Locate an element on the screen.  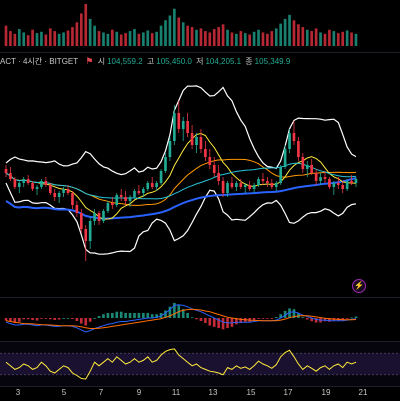
macd-chart is located at coordinates (181, 317).